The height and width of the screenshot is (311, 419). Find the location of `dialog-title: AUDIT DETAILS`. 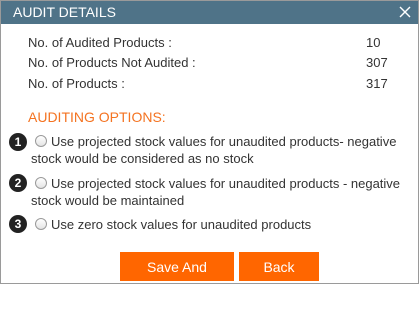

dialog-title: AUDIT DETAILS is located at coordinates (64, 12).